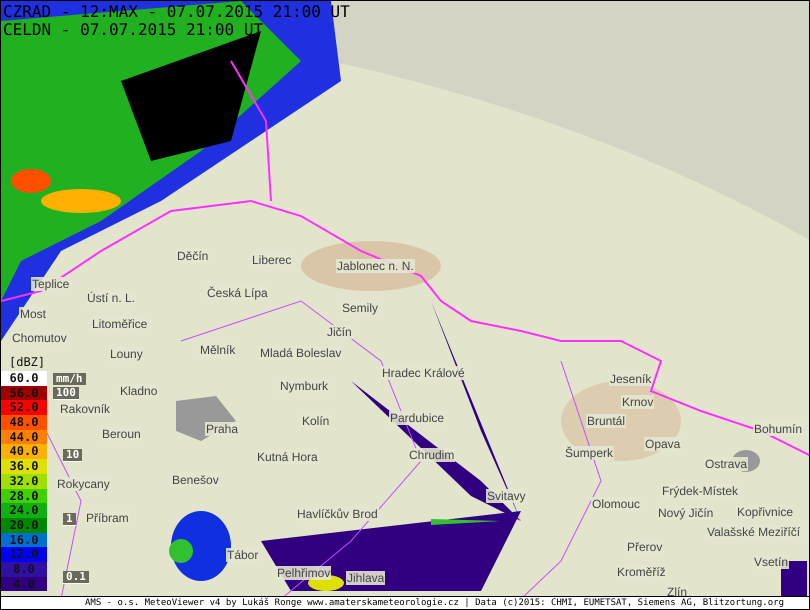  I want to click on city-label: Jihlava, so click(366, 578).